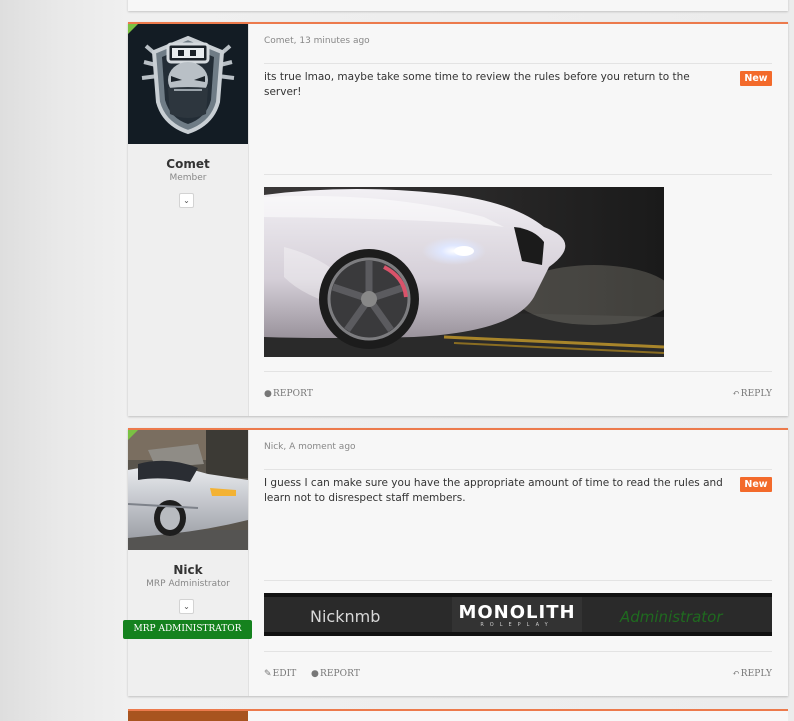 Image resolution: width=794 pixels, height=721 pixels. What do you see at coordinates (671, 617) in the screenshot?
I see `signature-role: Administrator` at bounding box center [671, 617].